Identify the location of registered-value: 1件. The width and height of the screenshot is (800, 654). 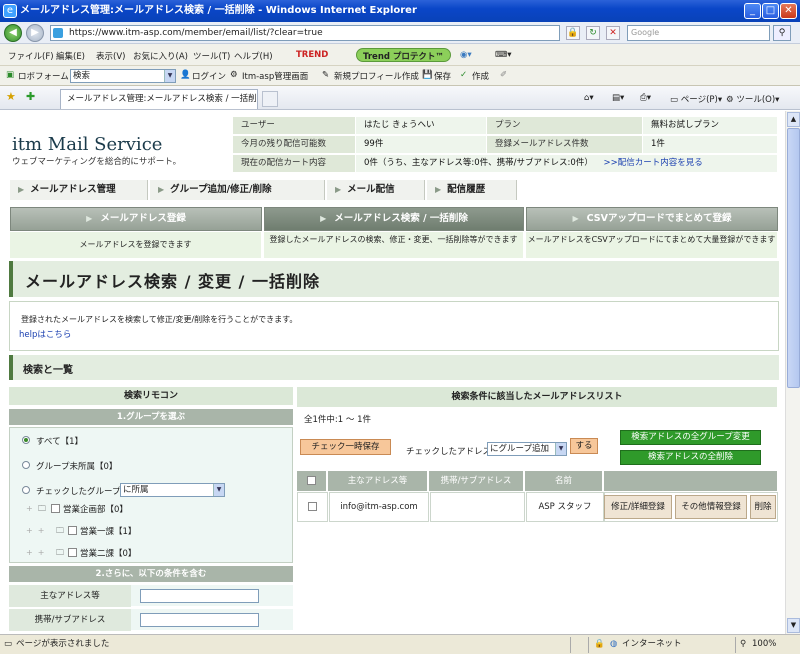
(710, 144).